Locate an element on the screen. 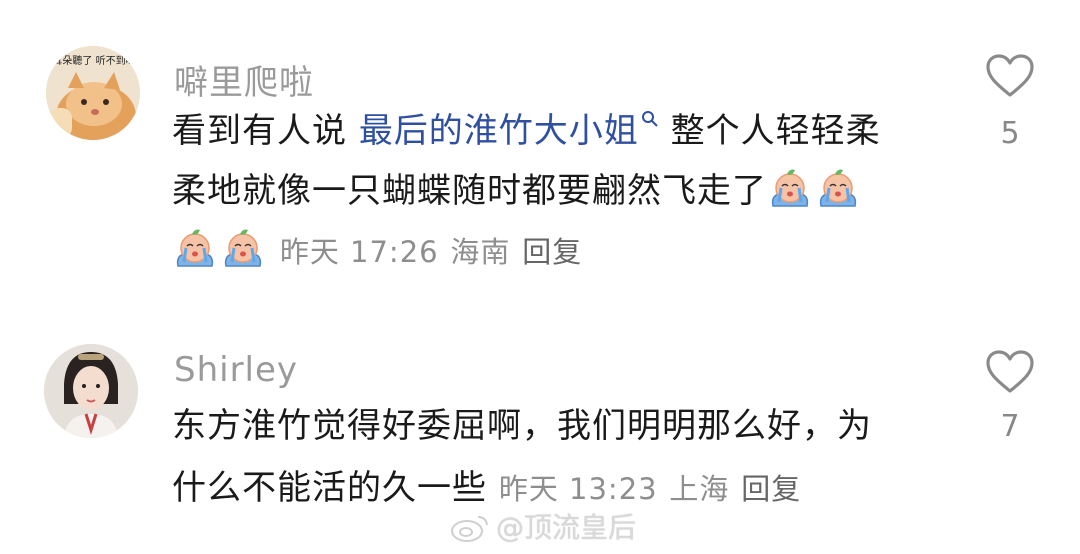  comment-text-part: 柔地就像一只蝴蝶随时都要翩然飞走了 is located at coordinates (469, 191).